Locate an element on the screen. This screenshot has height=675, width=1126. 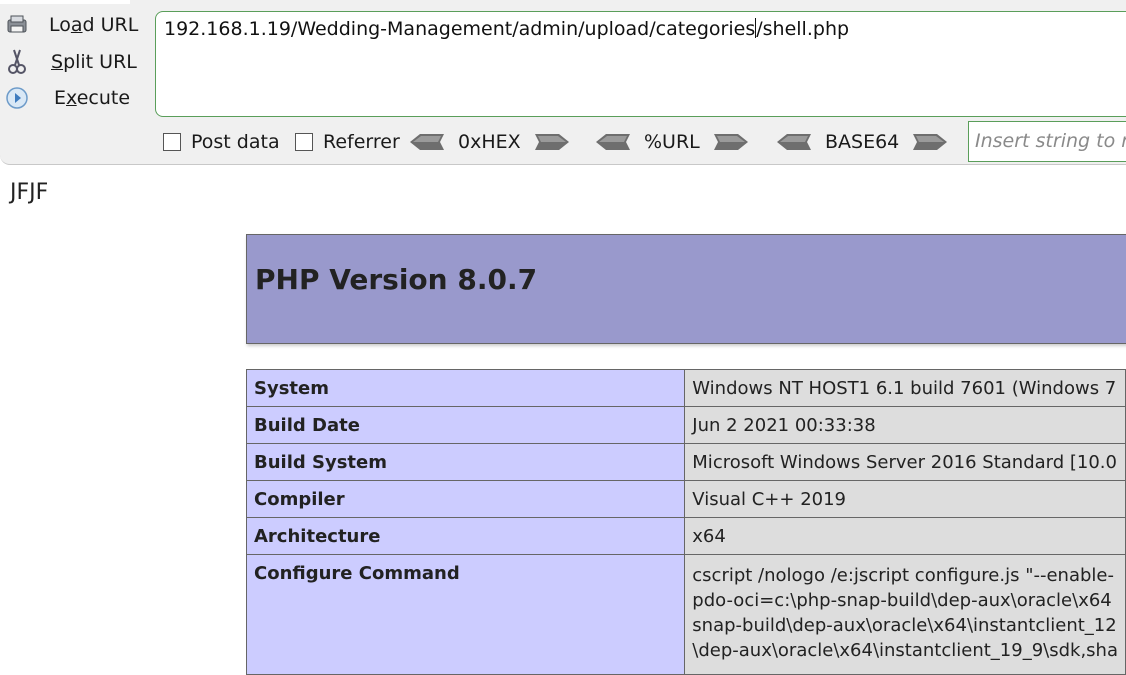
post-data-checkbox is located at coordinates (172, 142).